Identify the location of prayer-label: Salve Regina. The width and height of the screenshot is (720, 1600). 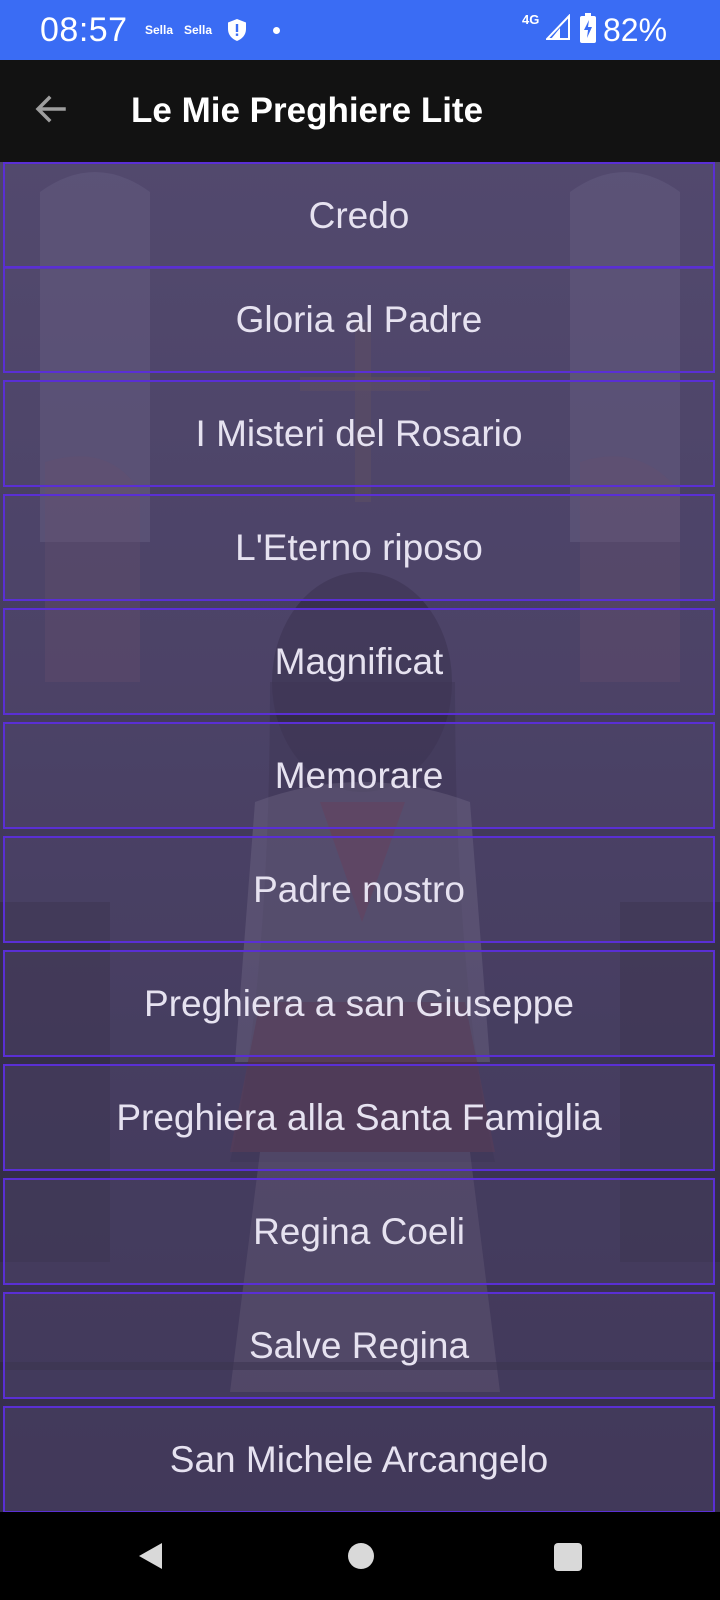
(359, 1345).